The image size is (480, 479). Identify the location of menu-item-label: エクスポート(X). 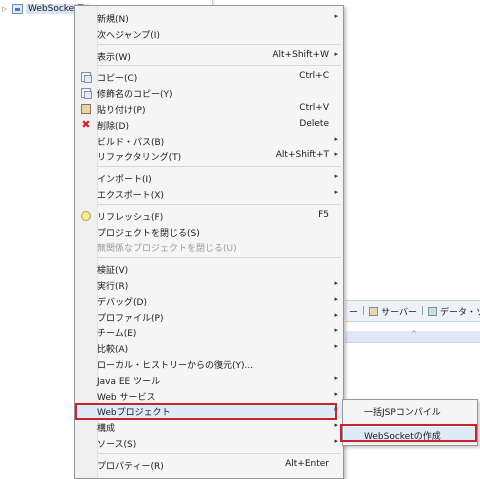
(130, 196).